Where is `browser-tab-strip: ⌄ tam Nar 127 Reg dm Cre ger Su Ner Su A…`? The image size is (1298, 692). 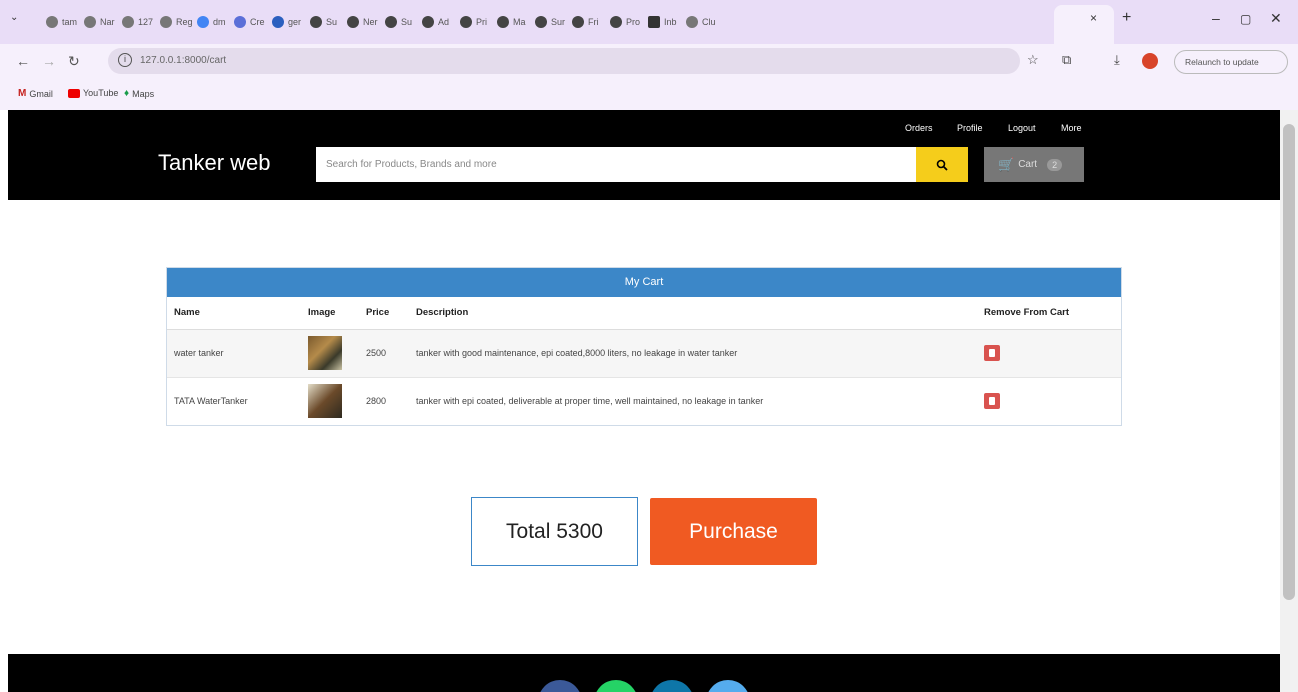
browser-tab-strip: ⌄ tam Nar 127 Reg dm Cre ger Su Ner Su A… is located at coordinates (649, 22).